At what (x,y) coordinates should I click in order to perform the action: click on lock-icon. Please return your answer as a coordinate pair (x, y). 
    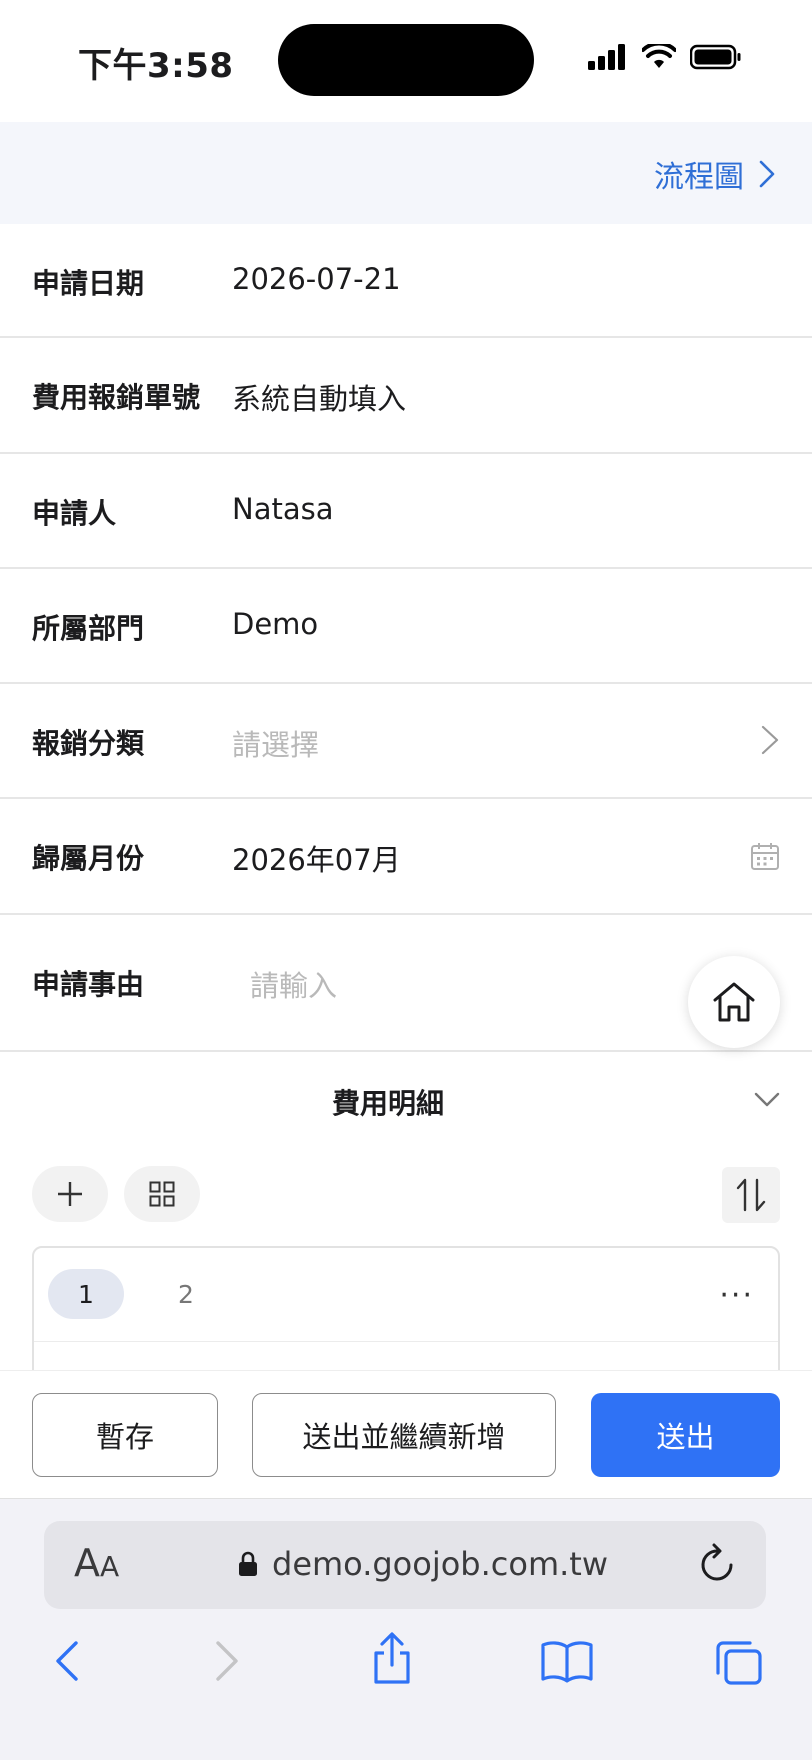
    Looking at the image, I should click on (248, 1563).